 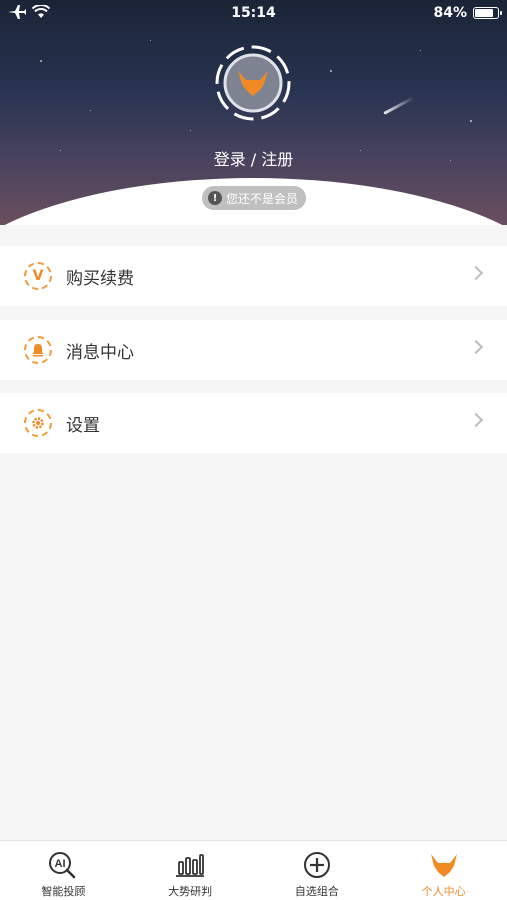 I want to click on menu-item-settings: 设置, so click(x=253, y=423).